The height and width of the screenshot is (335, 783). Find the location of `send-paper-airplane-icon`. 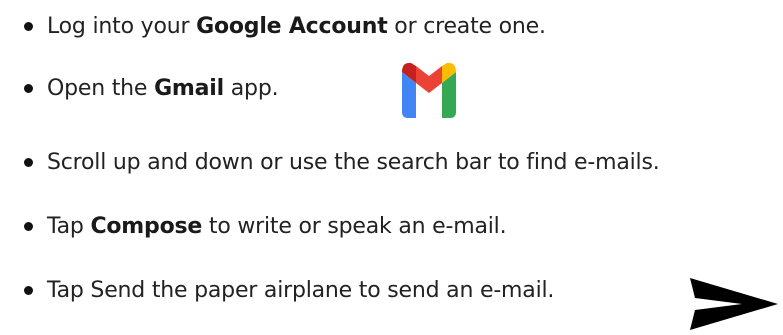

send-paper-airplane-icon is located at coordinates (734, 304).